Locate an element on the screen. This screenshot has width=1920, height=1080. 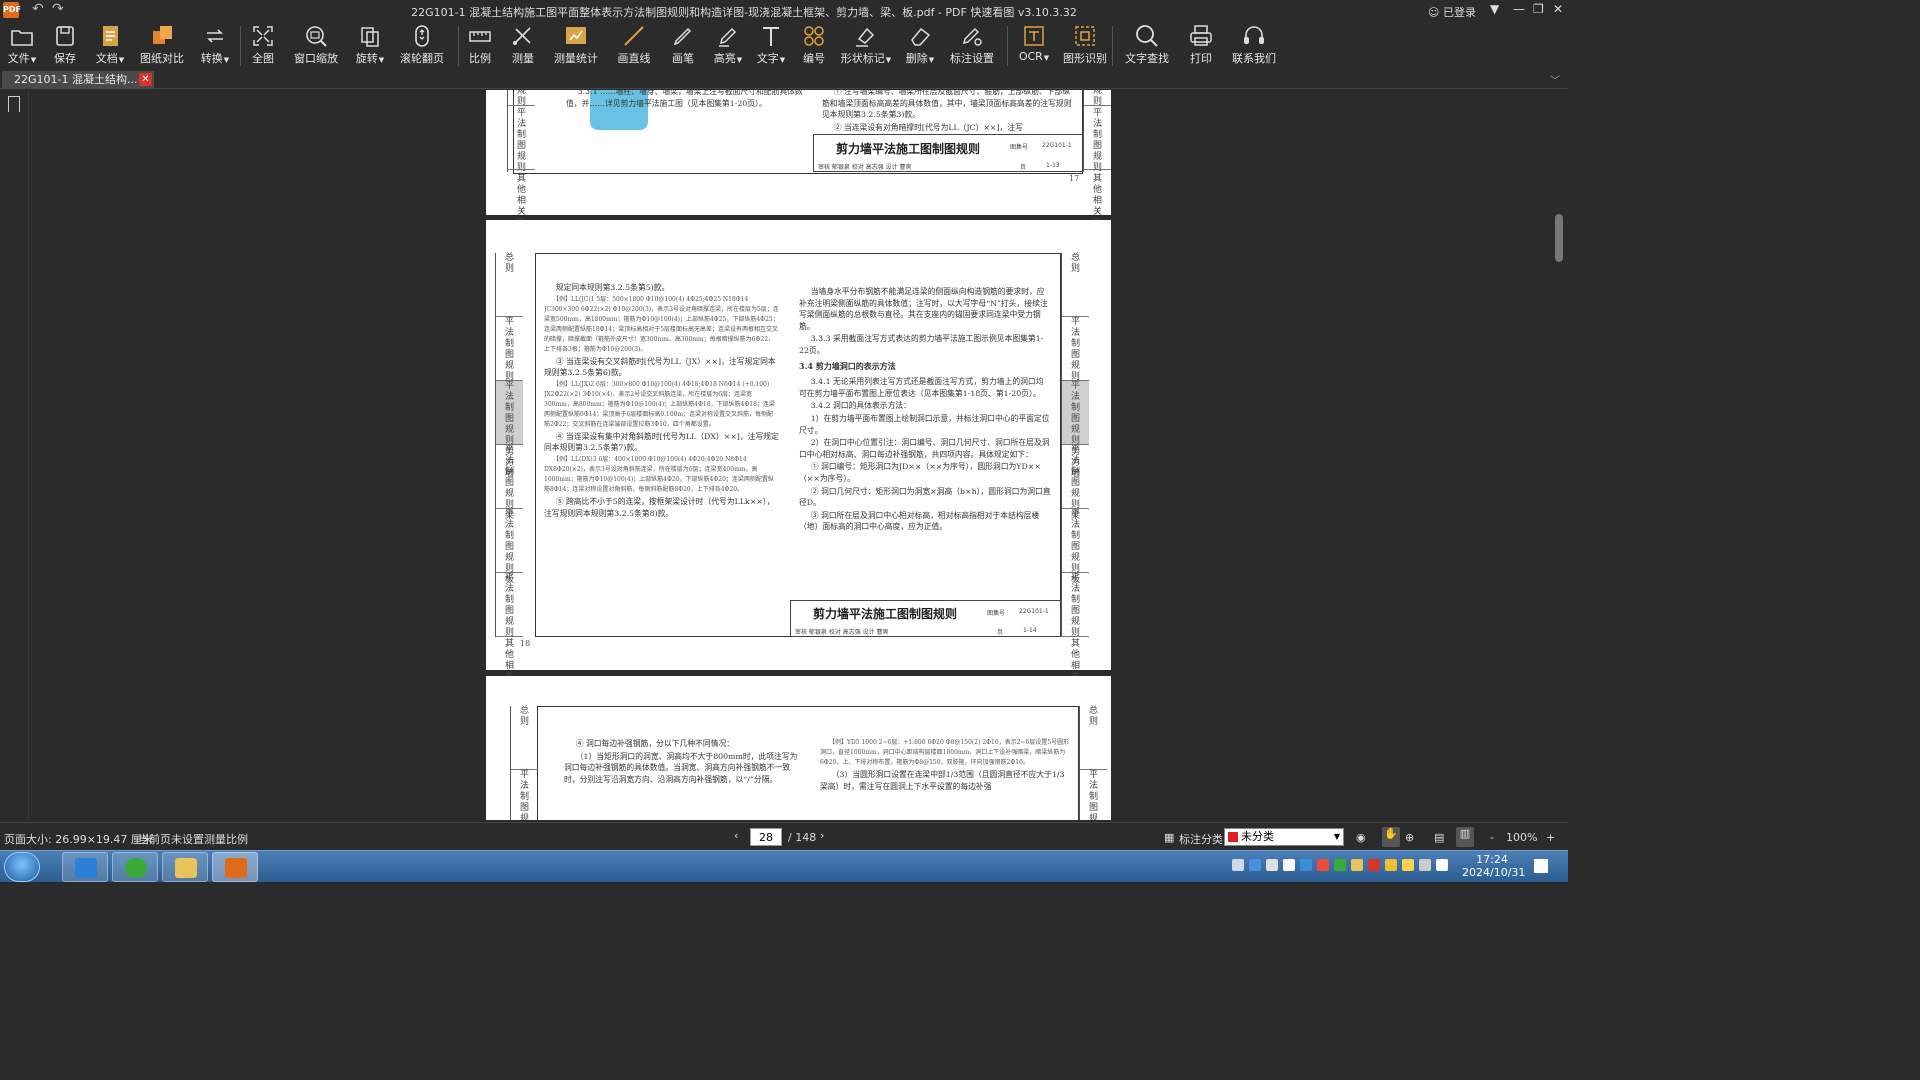
start-button is located at coordinates (22, 867).